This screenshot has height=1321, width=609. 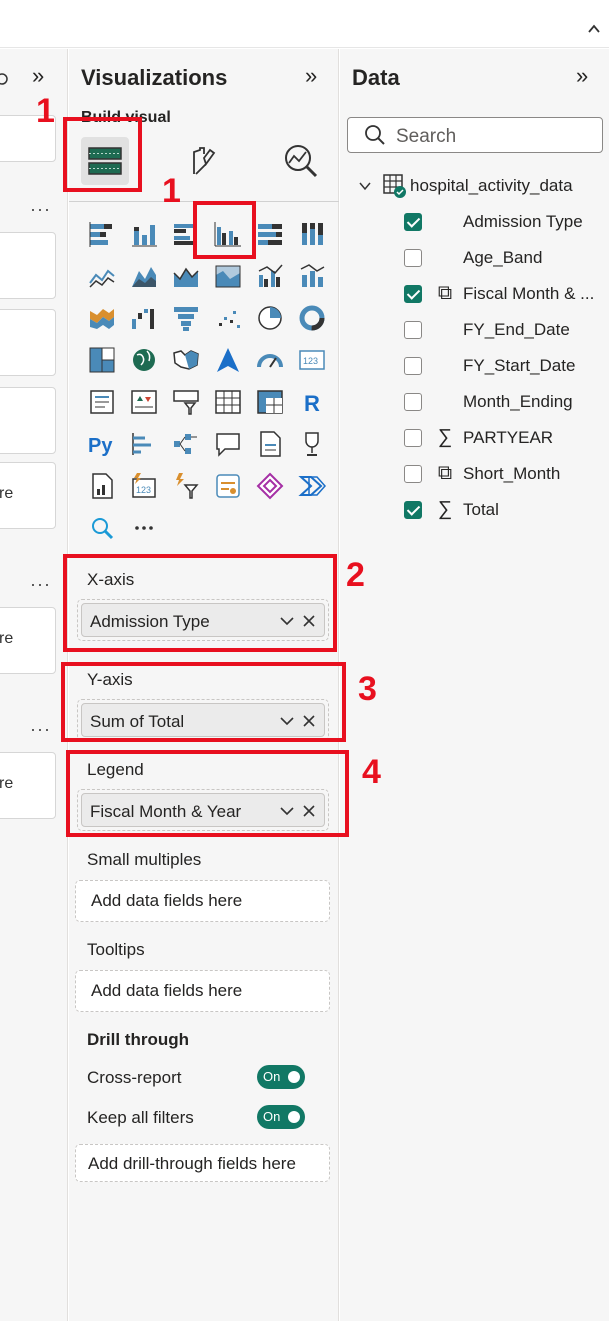 What do you see at coordinates (311, 76) in the screenshot?
I see `collapse-visualizations-icon: »` at bounding box center [311, 76].